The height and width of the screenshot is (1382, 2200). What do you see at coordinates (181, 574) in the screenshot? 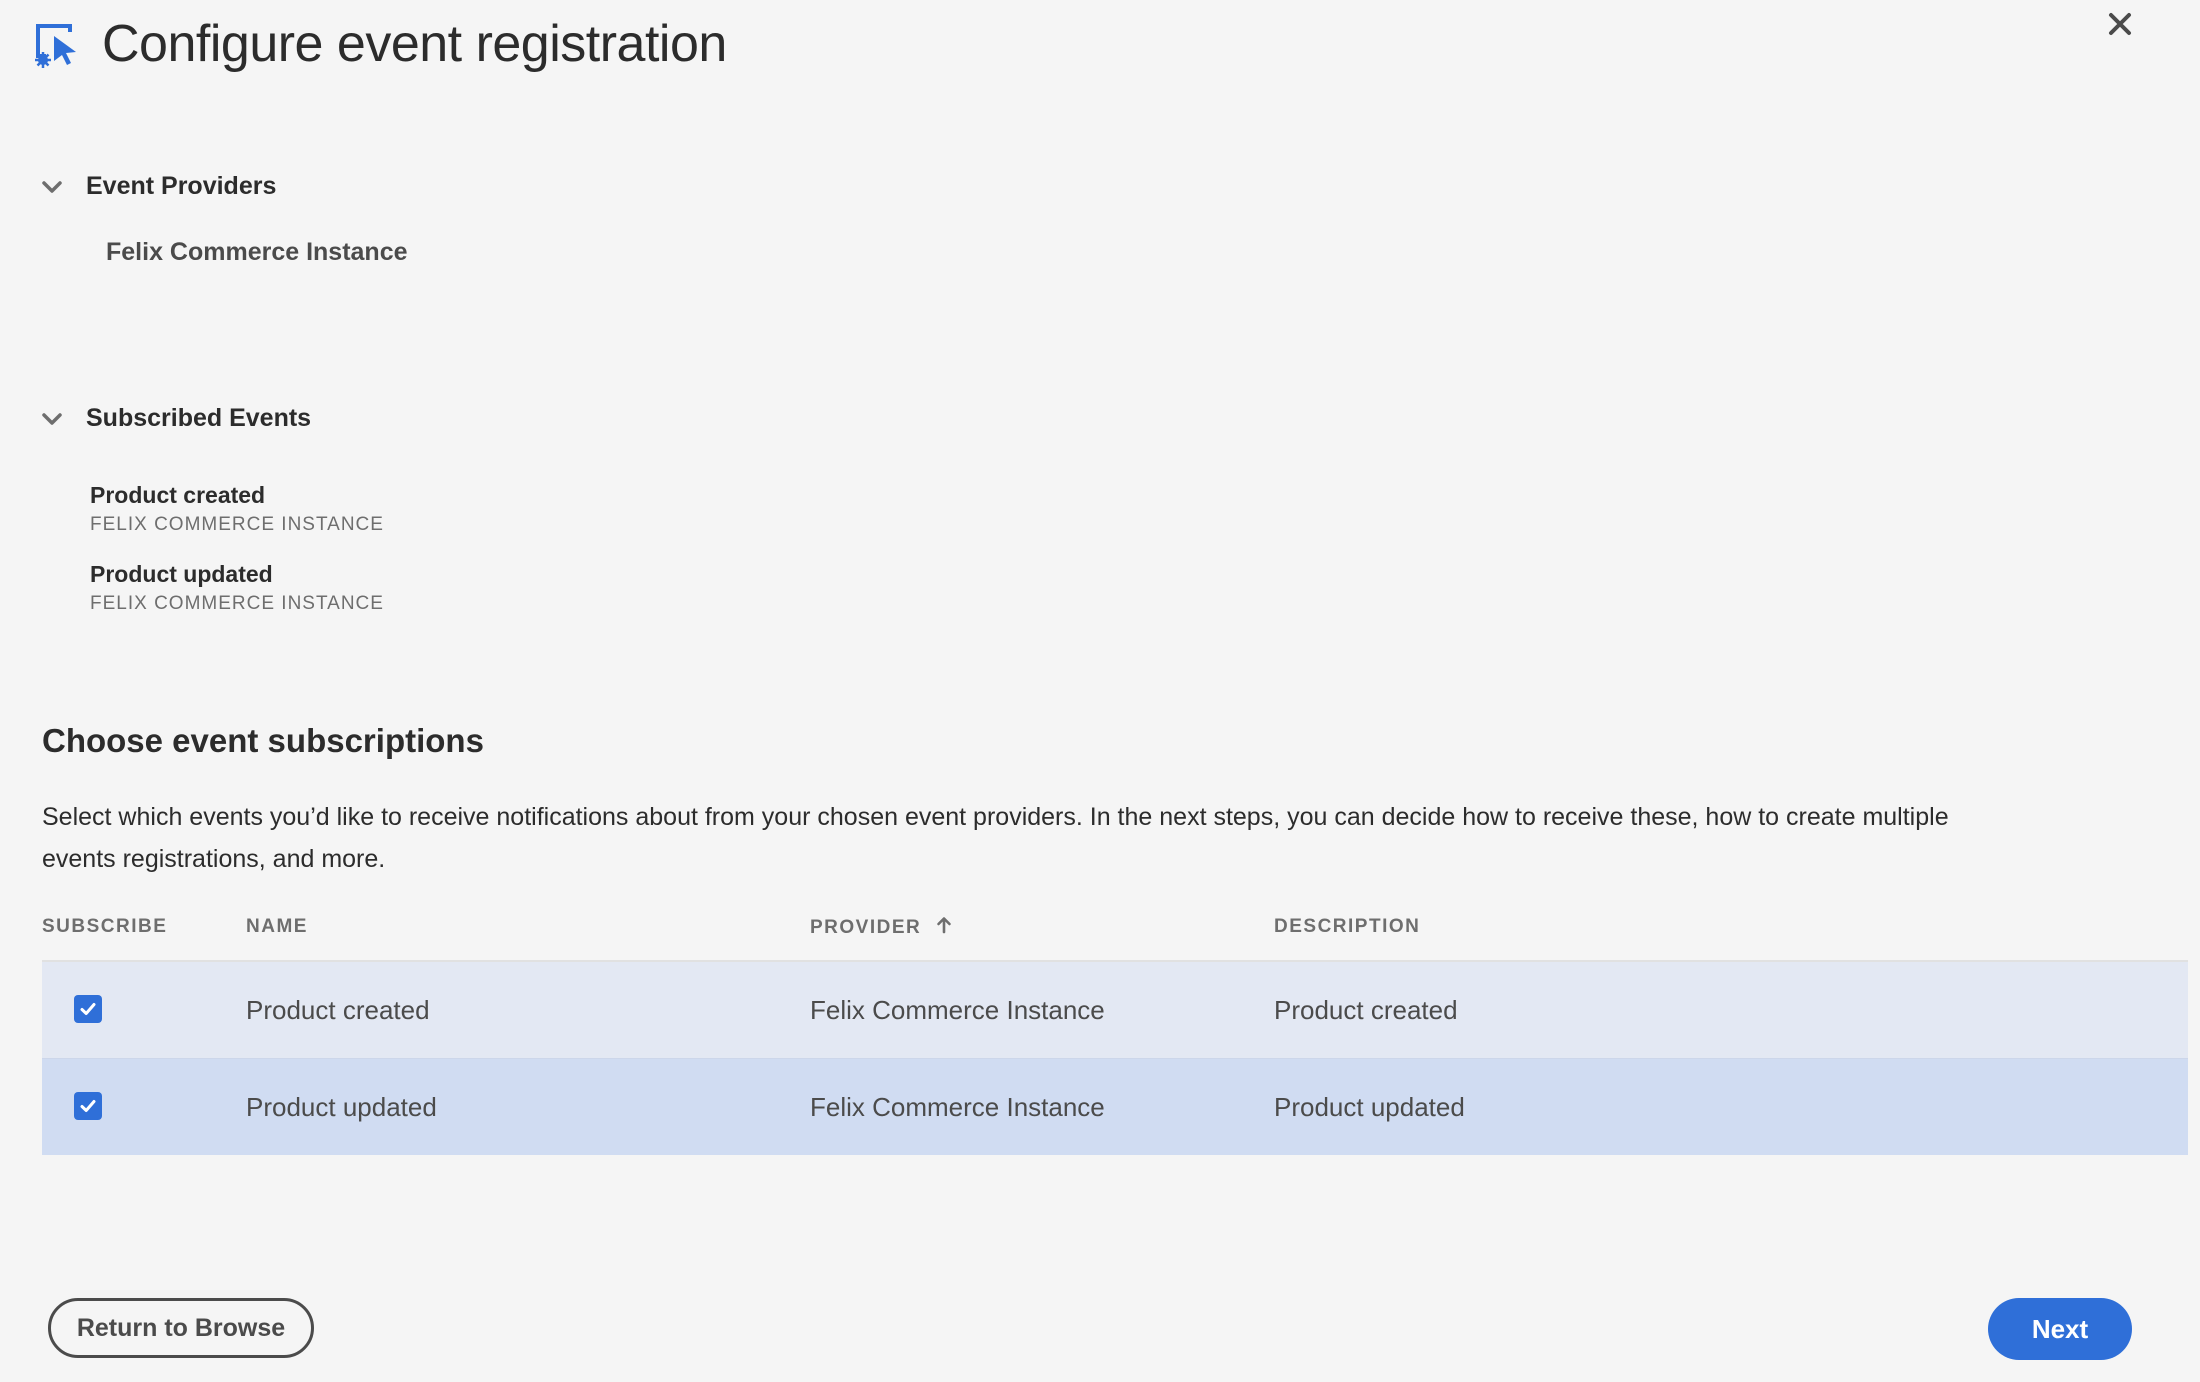
I see `subscribed-event-name: Product updated` at bounding box center [181, 574].